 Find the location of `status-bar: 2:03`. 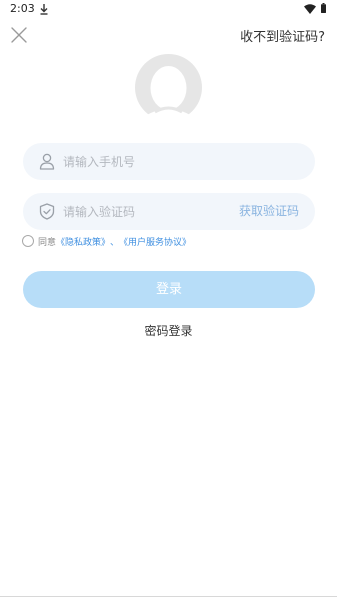

status-bar: 2:03 is located at coordinates (168, 9).